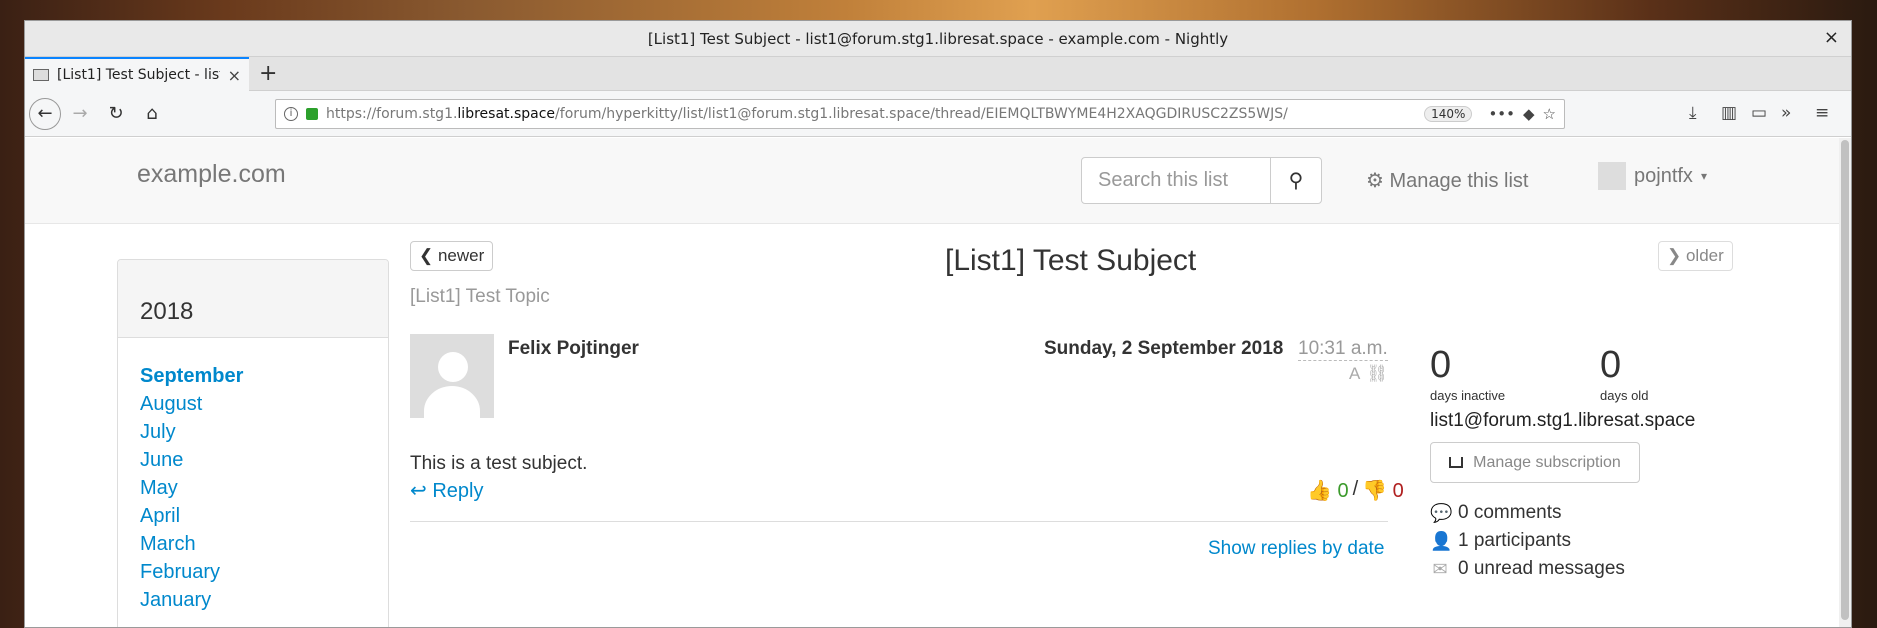 The width and height of the screenshot is (1877, 628). I want to click on username: pojntfx, so click(1663, 175).